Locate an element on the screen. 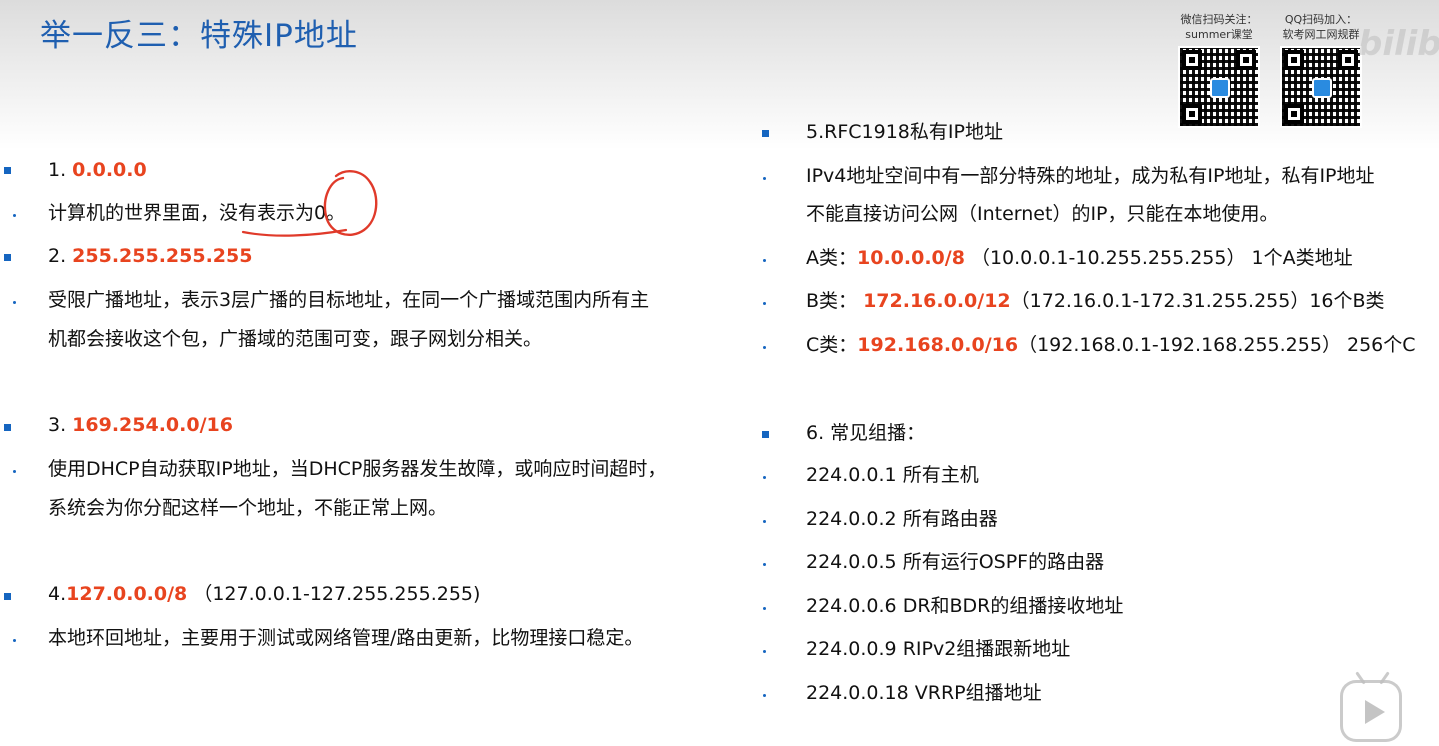 The image size is (1439, 746). multicast-item: 224.0.0.2 所有路由器 is located at coordinates (902, 519).